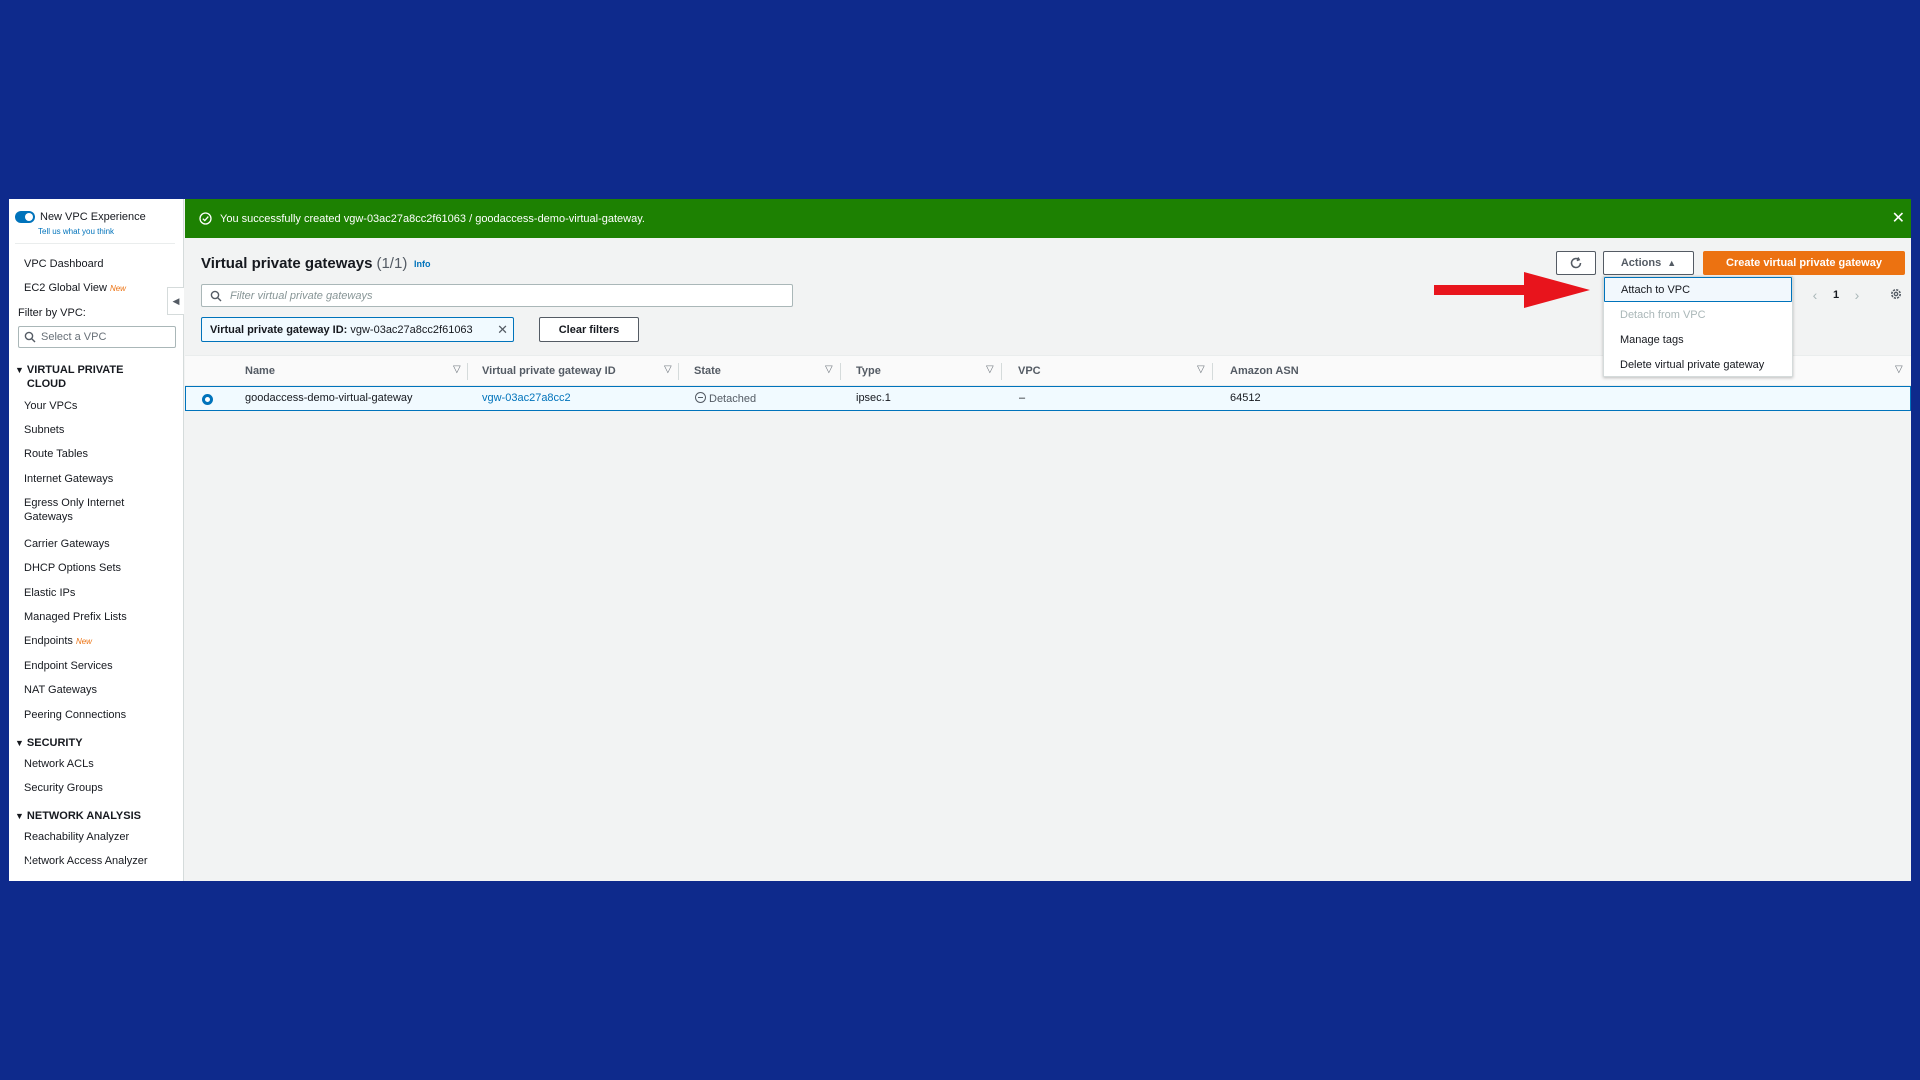 The height and width of the screenshot is (1080, 1920). I want to click on caret-left-icon: ◀, so click(176, 300).